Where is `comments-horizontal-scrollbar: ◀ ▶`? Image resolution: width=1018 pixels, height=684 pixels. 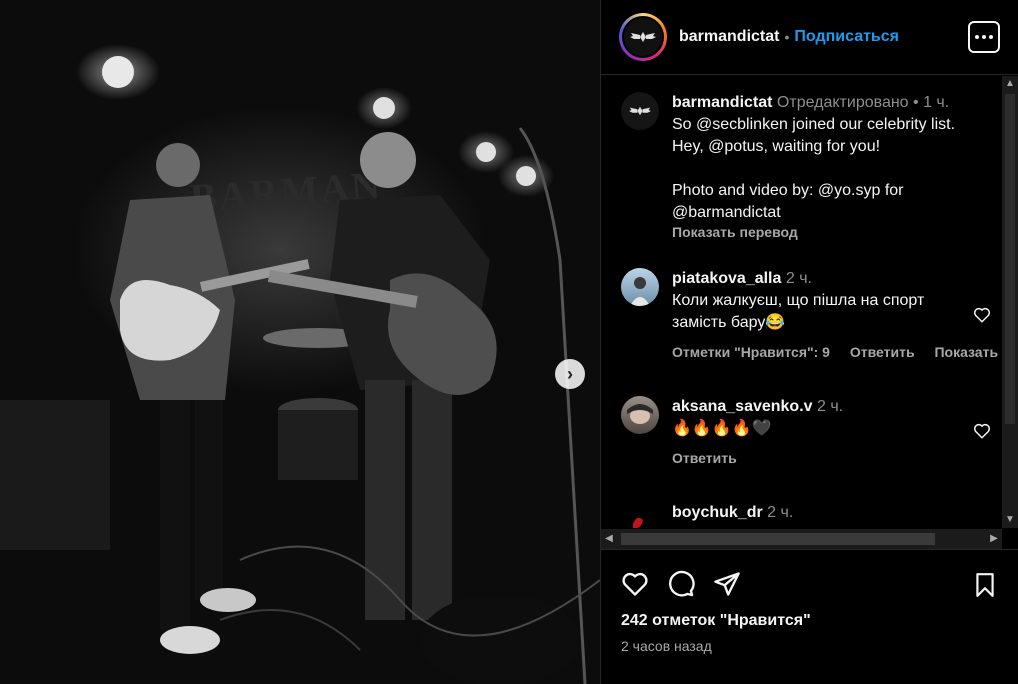
comments-horizontal-scrollbar: ◀ ▶ is located at coordinates (801, 539).